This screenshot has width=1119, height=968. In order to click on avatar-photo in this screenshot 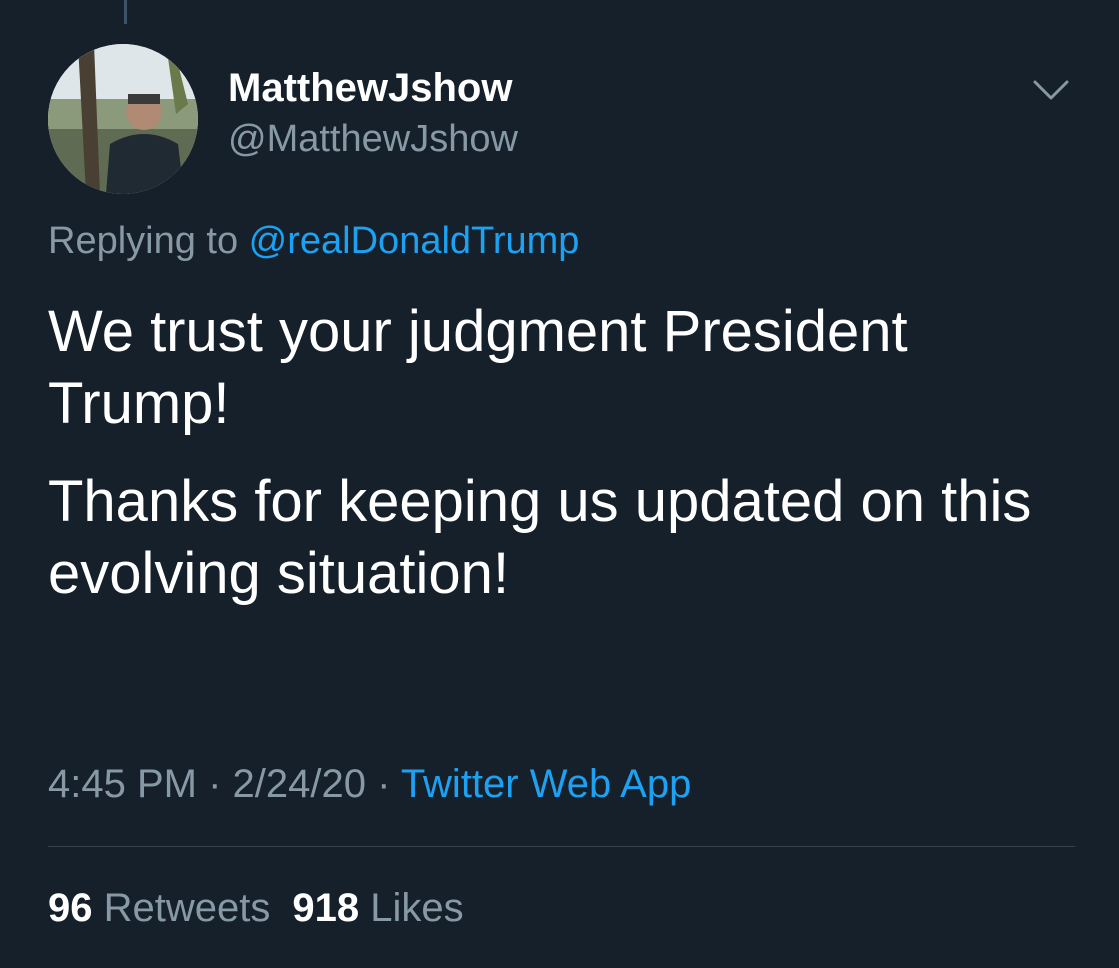, I will do `click(123, 119)`.